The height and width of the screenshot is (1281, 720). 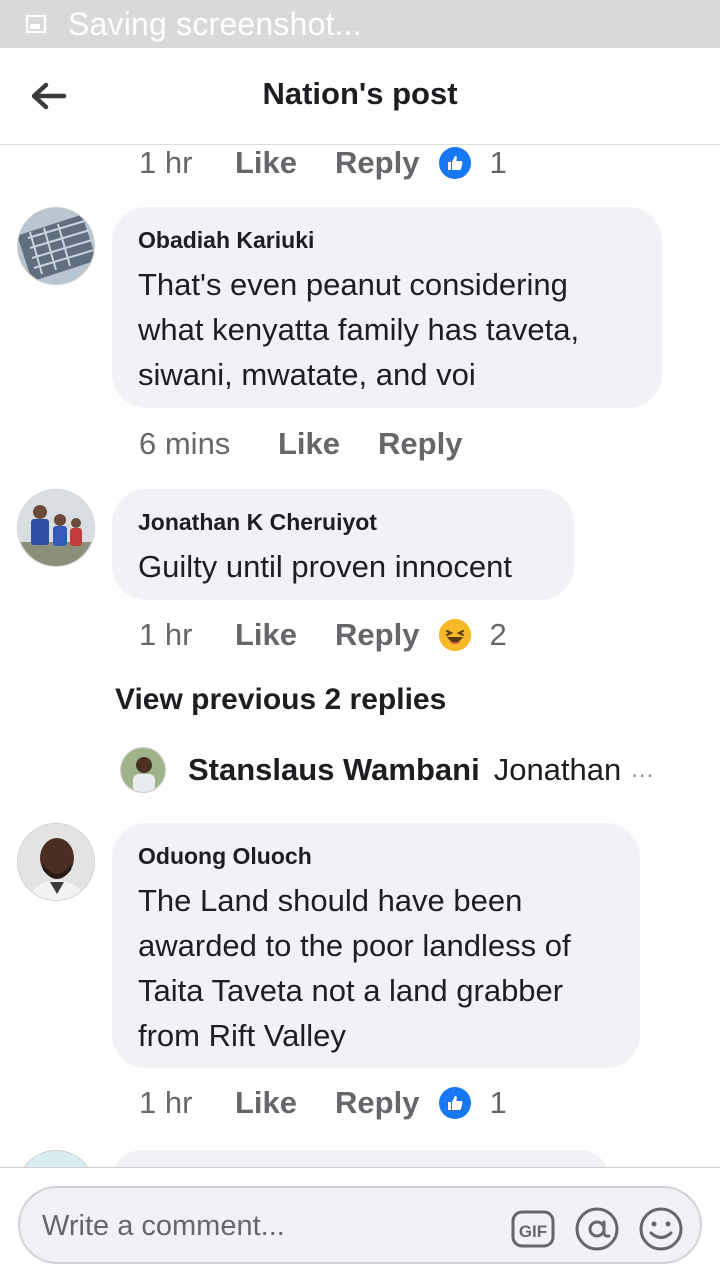 I want to click on comment-time: 6 mins, so click(x=185, y=443).